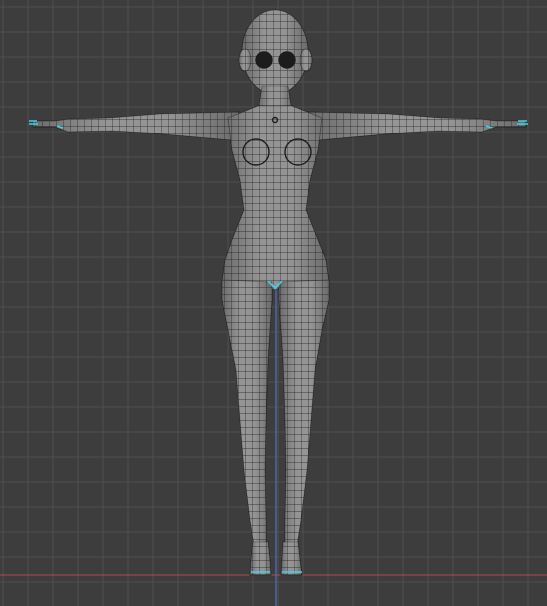 The width and height of the screenshot is (547, 606). I want to click on right-eye, so click(287, 60).